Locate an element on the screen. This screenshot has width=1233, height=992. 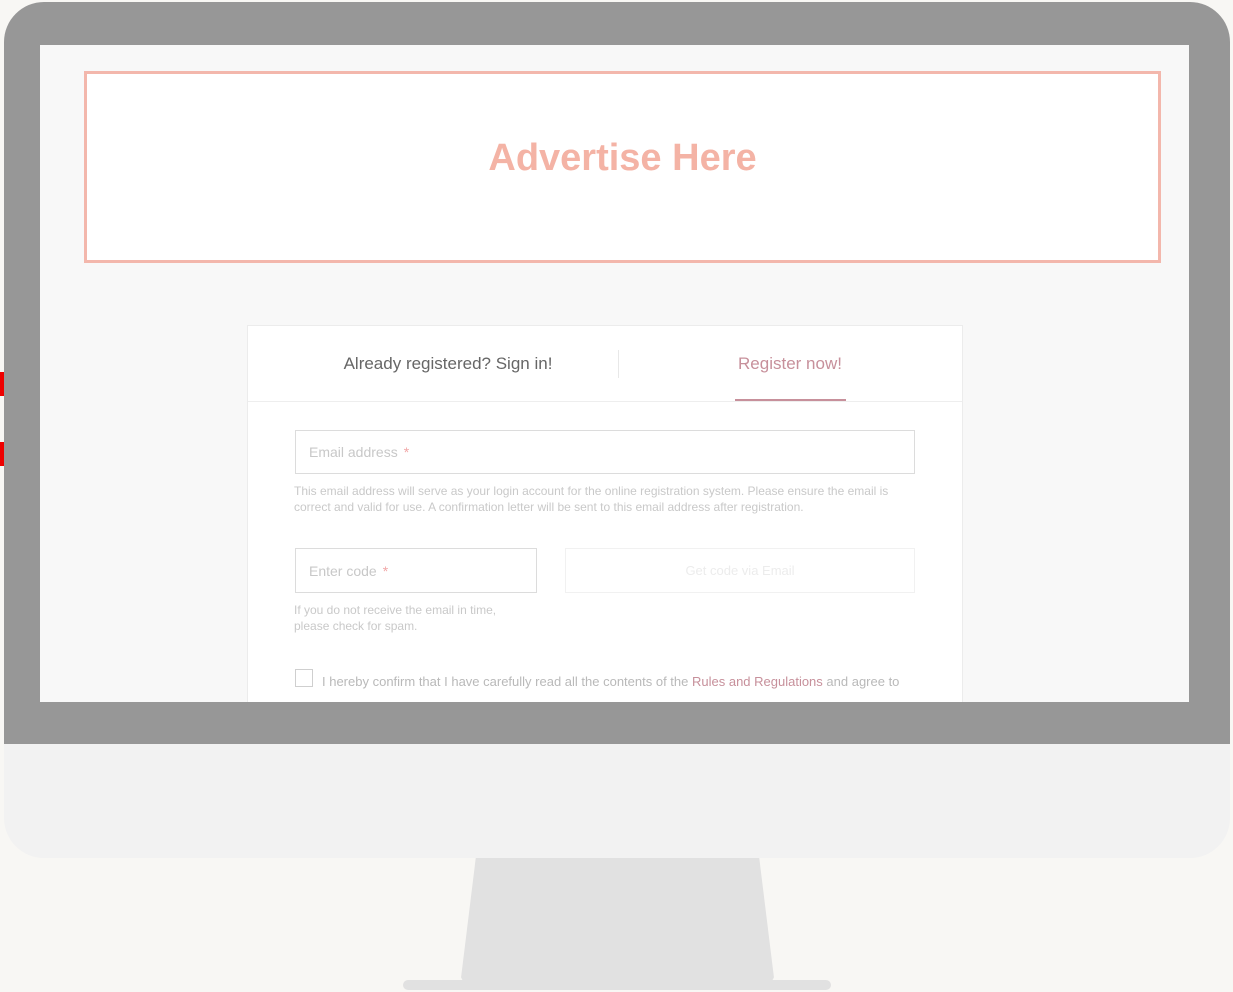
active-tab-indicator is located at coordinates (790, 400).